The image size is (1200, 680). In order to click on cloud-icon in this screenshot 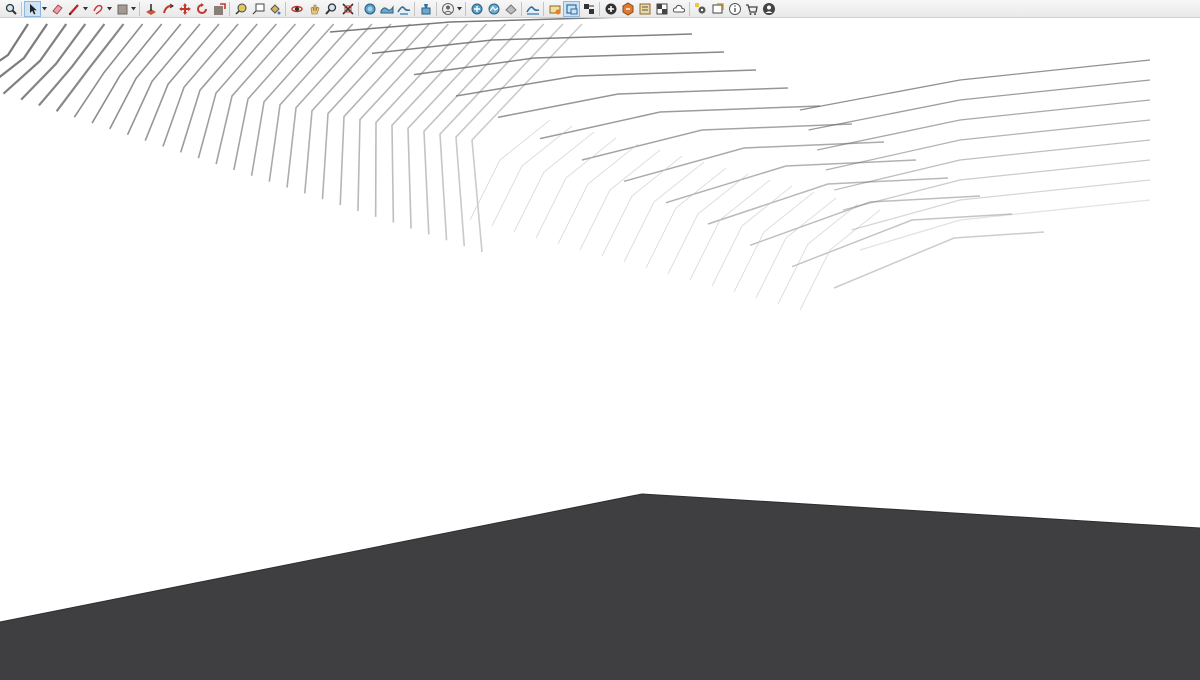, I will do `click(678, 8)`.